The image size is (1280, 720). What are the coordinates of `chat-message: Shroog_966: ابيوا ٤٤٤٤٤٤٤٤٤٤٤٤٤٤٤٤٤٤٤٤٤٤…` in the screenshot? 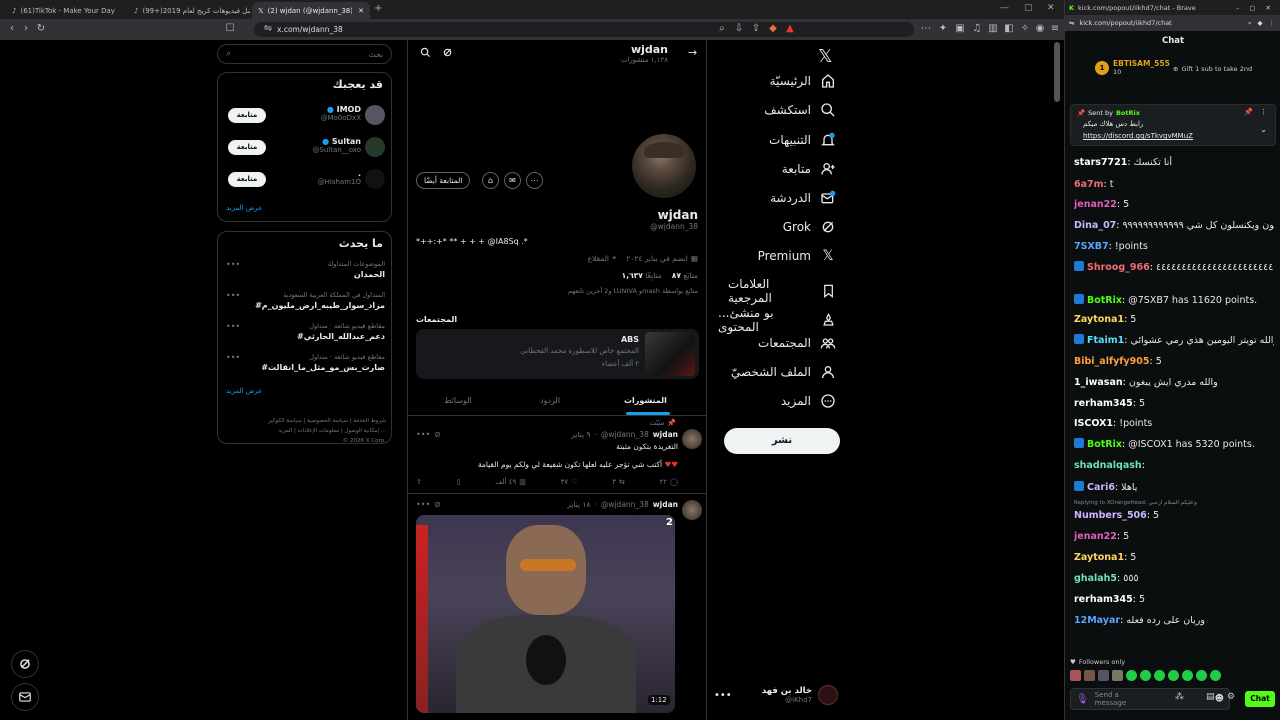 It's located at (1174, 268).